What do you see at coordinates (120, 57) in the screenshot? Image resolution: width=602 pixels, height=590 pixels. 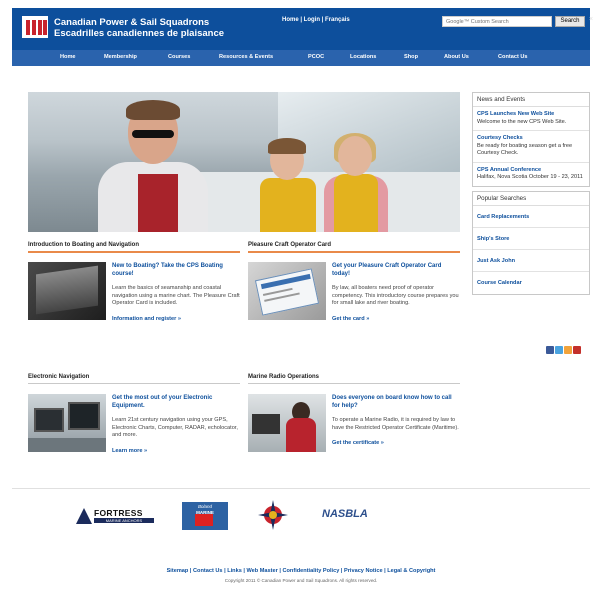 I see `nav-item-membership: Membership` at bounding box center [120, 57].